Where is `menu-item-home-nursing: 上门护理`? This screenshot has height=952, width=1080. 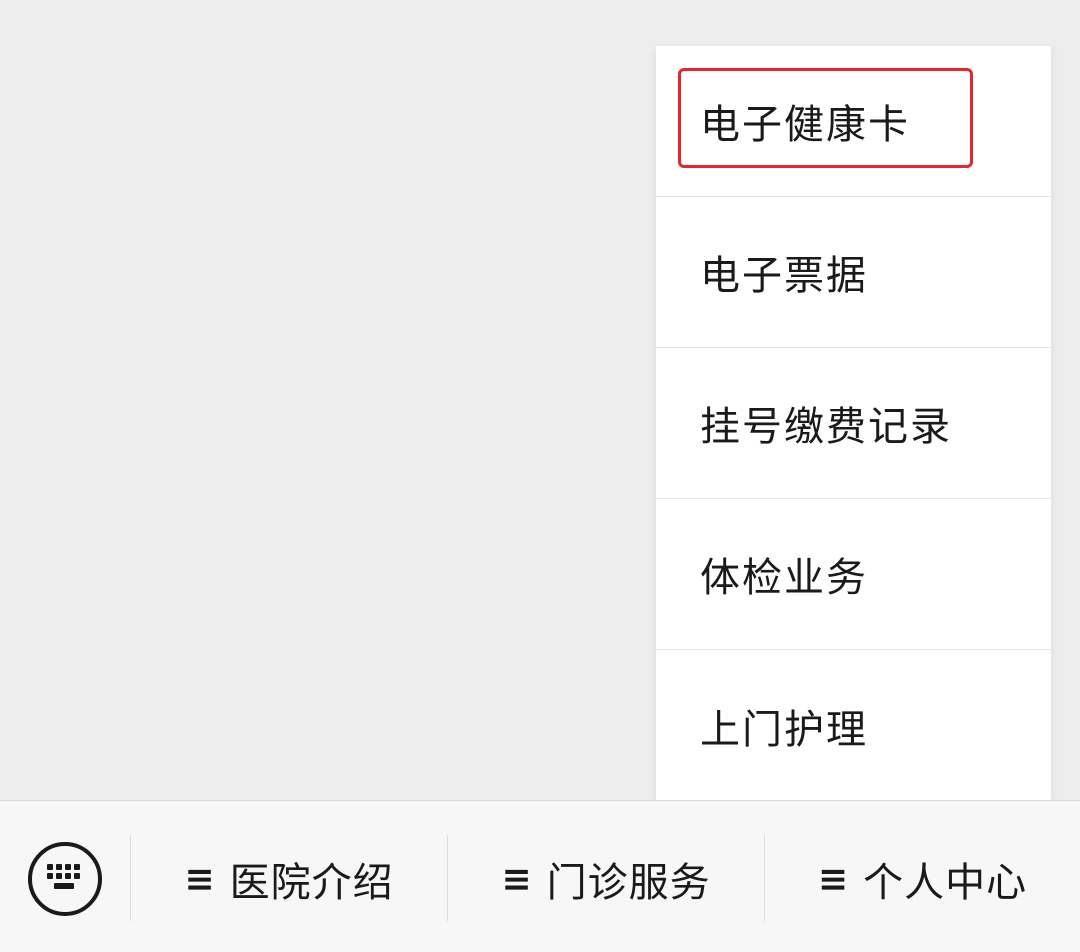 menu-item-home-nursing: 上门护理 is located at coordinates (853, 725).